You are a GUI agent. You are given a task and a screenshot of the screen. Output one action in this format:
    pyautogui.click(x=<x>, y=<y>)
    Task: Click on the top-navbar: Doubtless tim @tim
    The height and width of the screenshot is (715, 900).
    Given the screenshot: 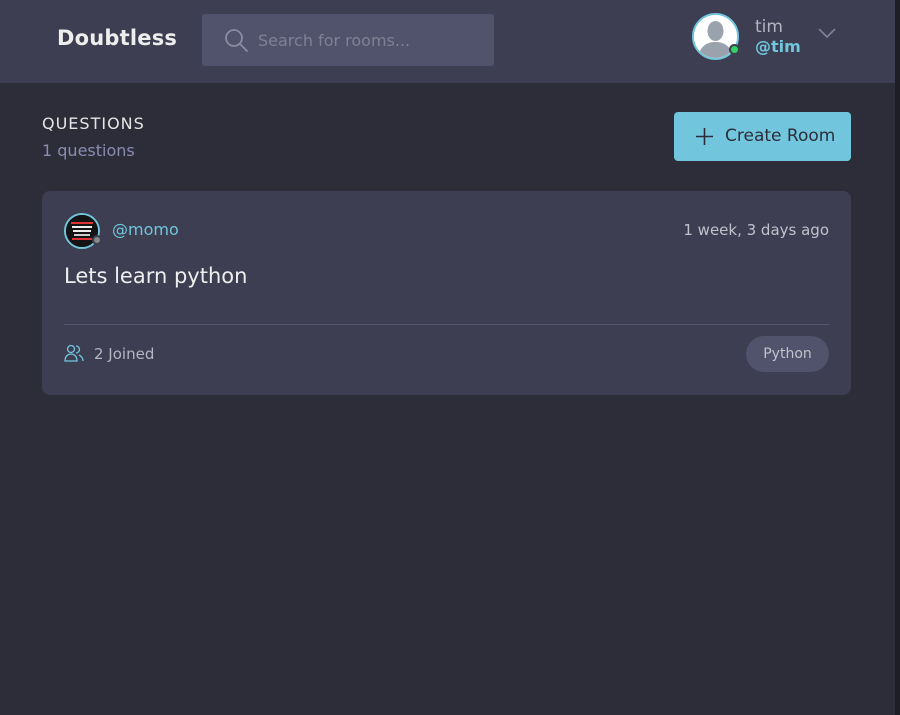 What is the action you would take?
    pyautogui.click(x=447, y=41)
    